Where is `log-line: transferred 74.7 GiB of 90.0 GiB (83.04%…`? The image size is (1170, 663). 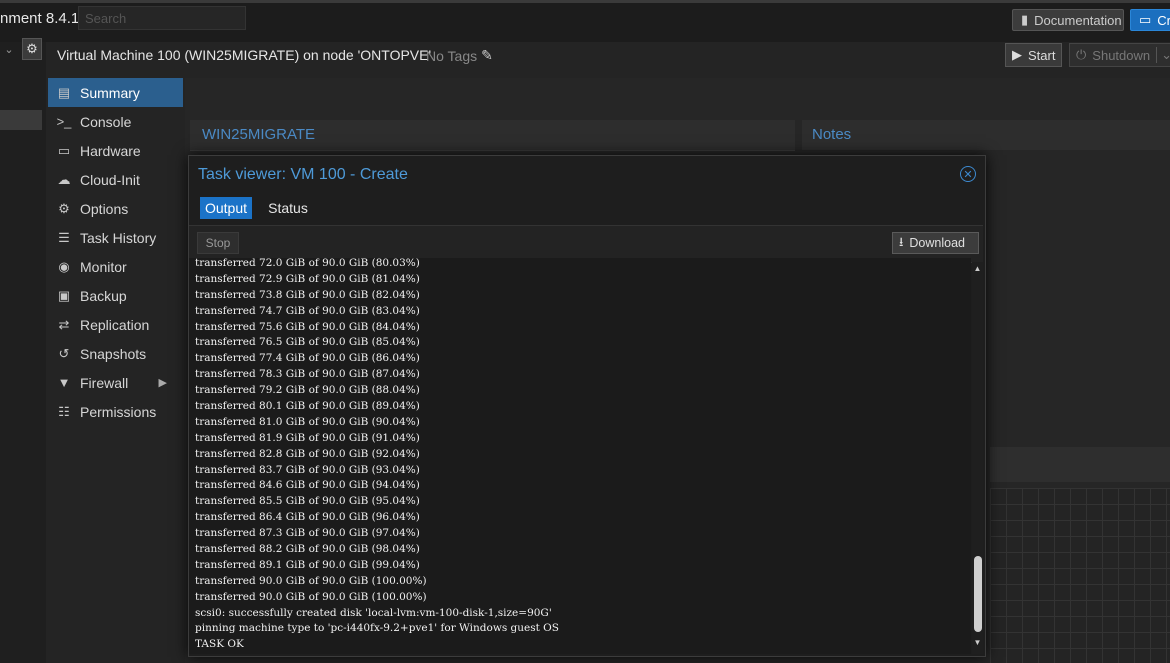
log-line: transferred 74.7 GiB of 90.0 GiB (83.04%… is located at coordinates (307, 310).